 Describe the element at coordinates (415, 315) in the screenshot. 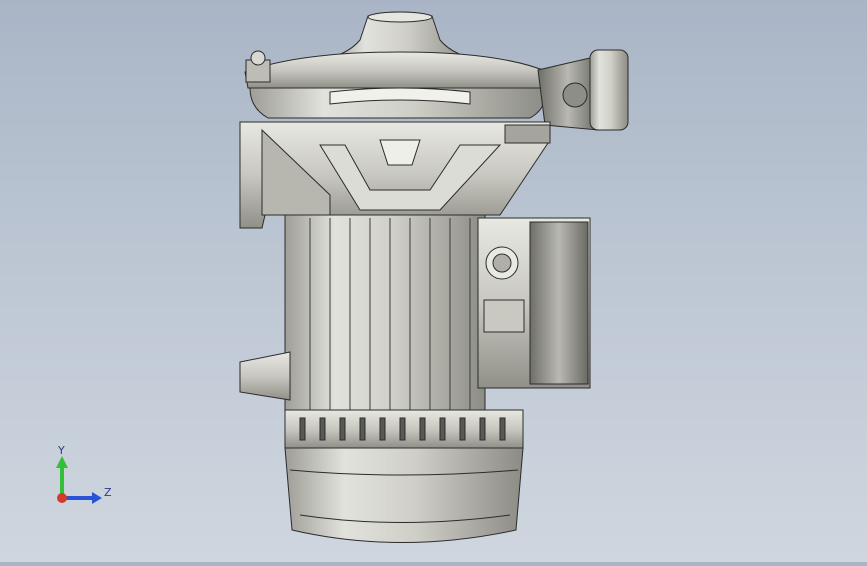

I see `motor-body` at that location.